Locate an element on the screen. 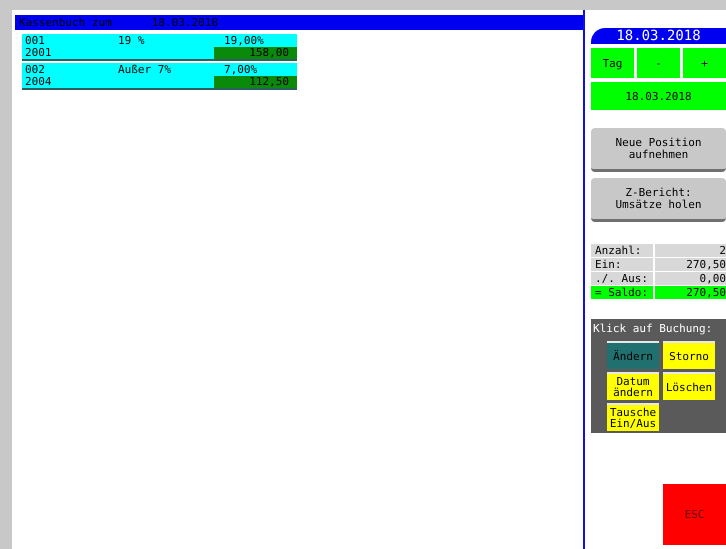 The height and width of the screenshot is (549, 726). date-field: 18.03.2018 is located at coordinates (658, 96).